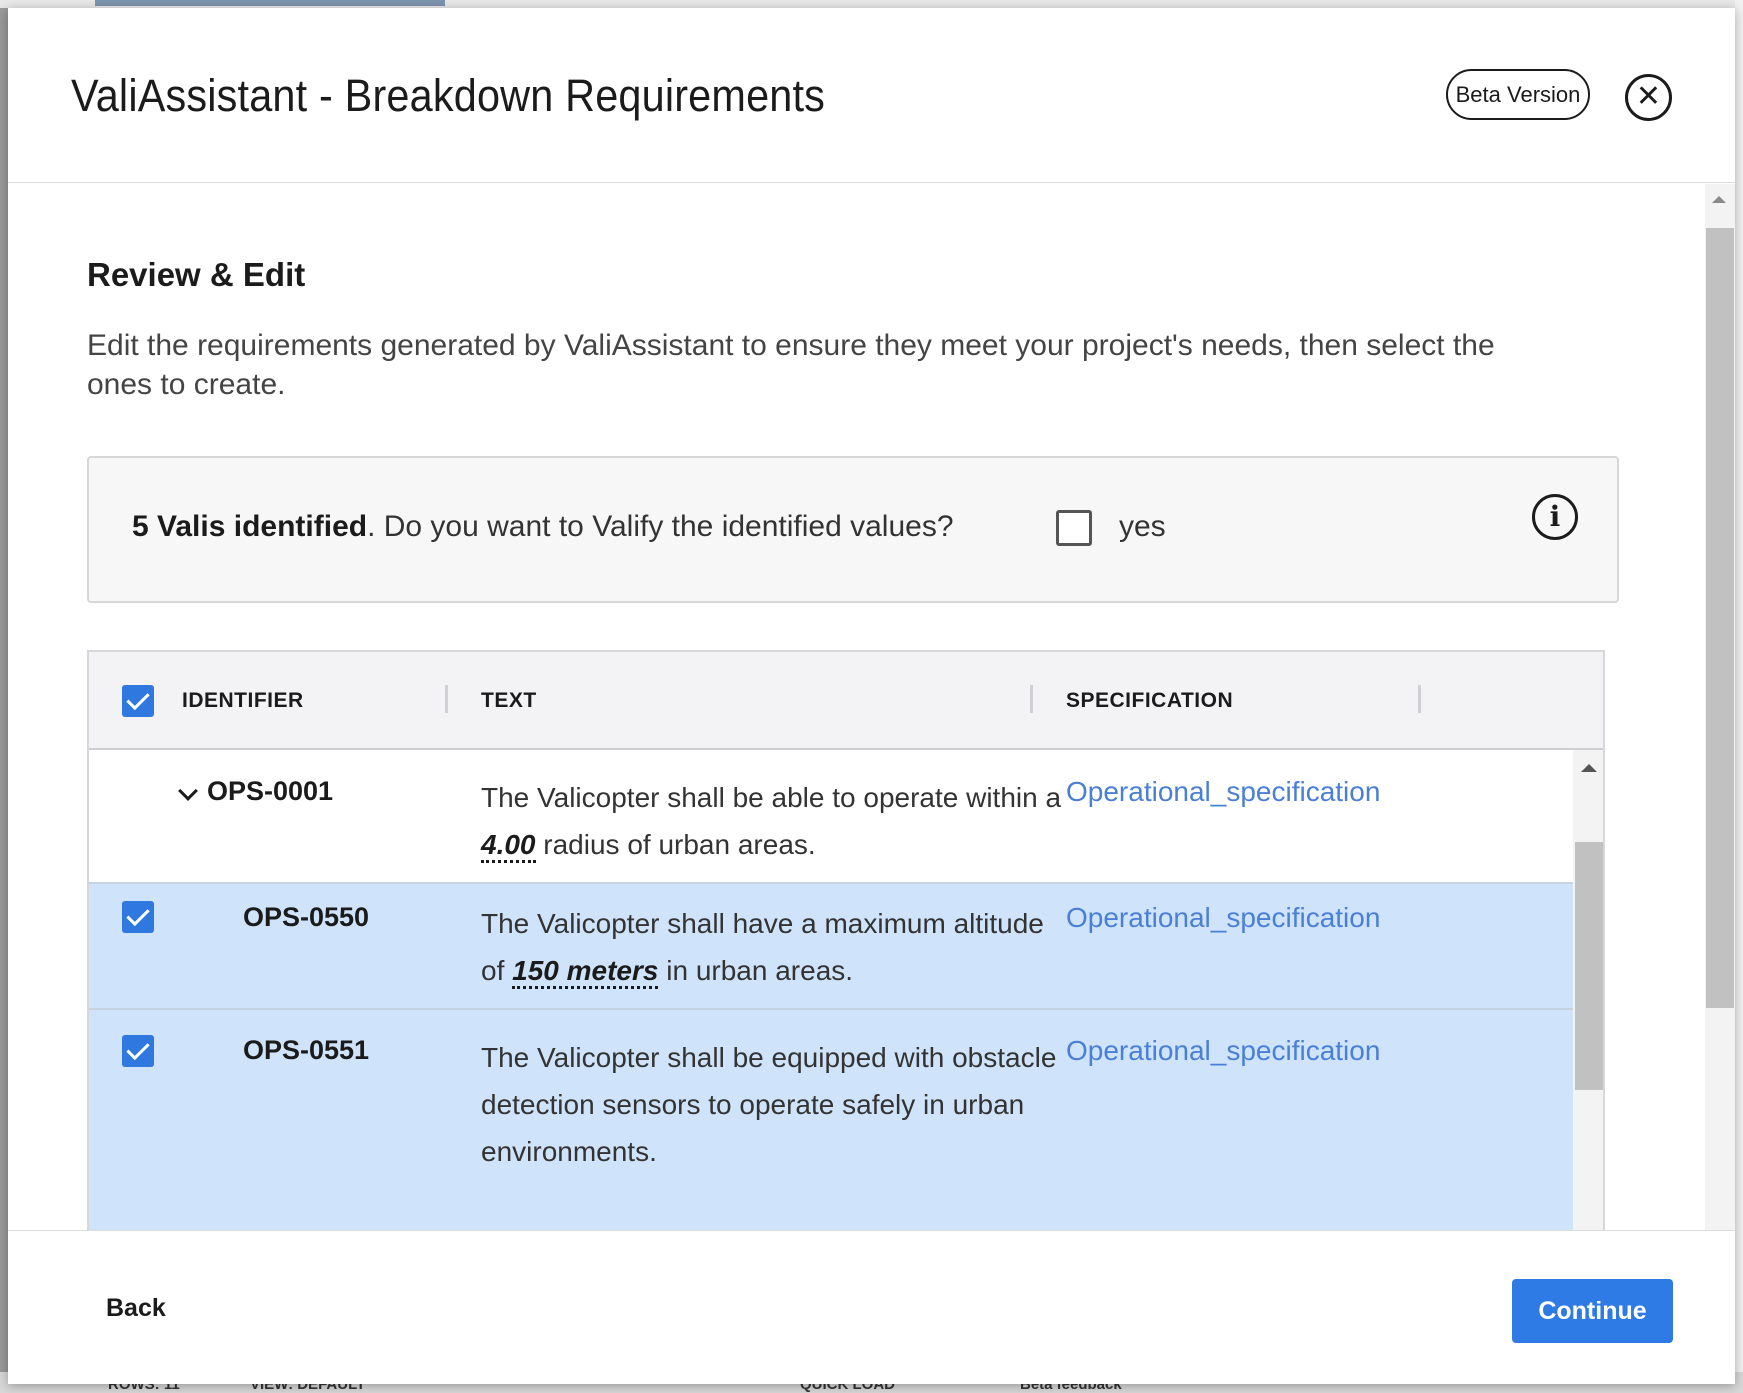 This screenshot has width=1743, height=1393. Describe the element at coordinates (138, 701) in the screenshot. I see `select-all-checkbox` at that location.